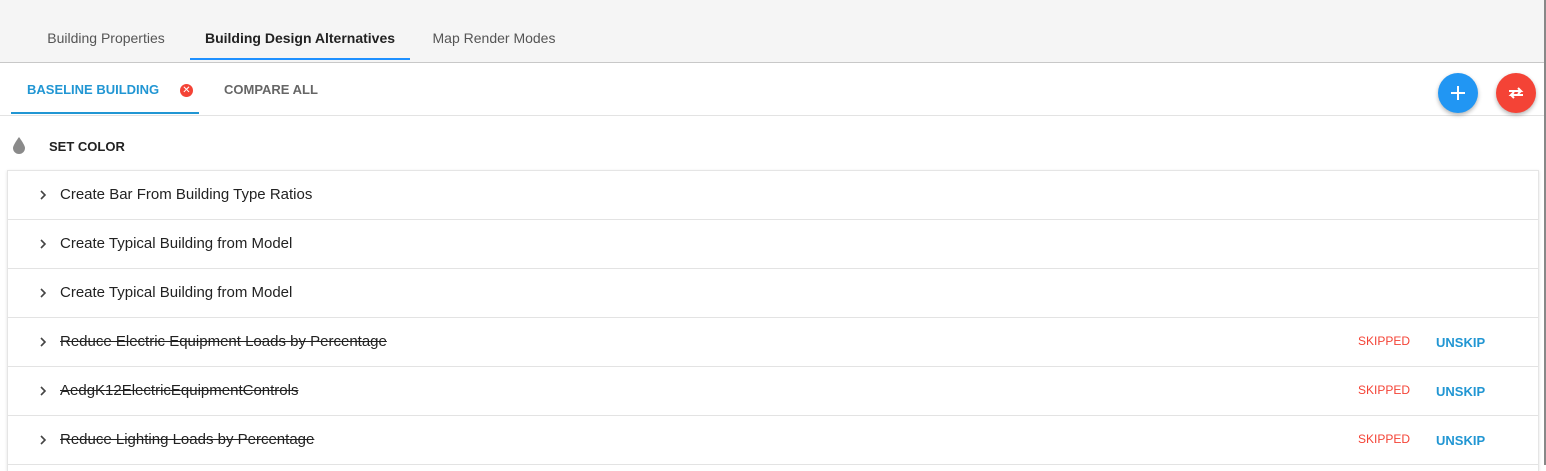 The image size is (1546, 471). Describe the element at coordinates (19, 145) in the screenshot. I see `drop-icon` at that location.